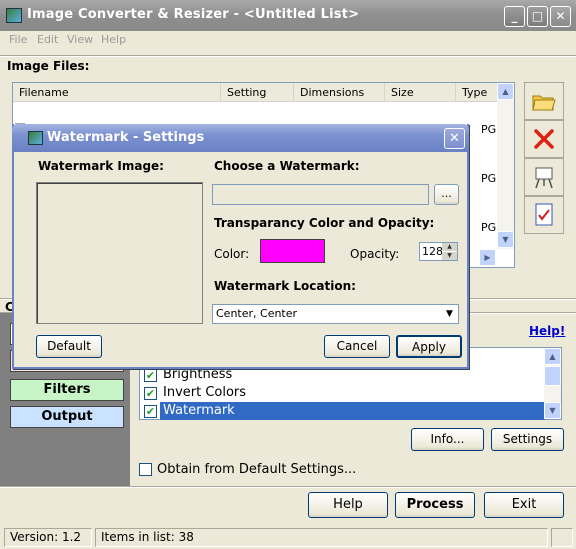 The image size is (576, 549). I want to click on dialog-titlebar: Watermark - Settings ✕, so click(240, 138).